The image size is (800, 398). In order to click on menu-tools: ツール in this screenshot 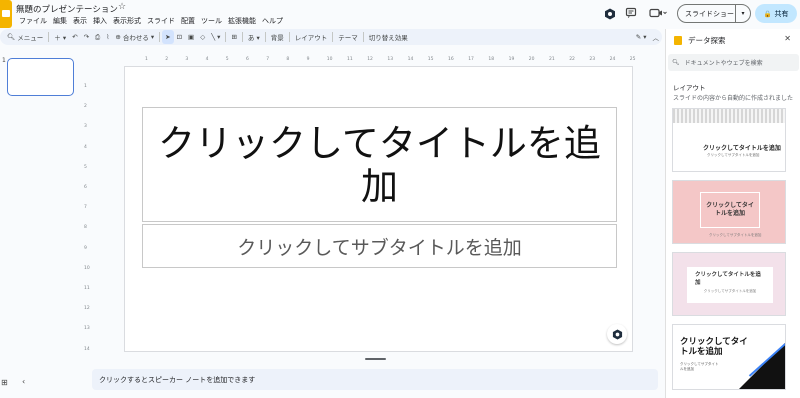, I will do `click(211, 21)`.